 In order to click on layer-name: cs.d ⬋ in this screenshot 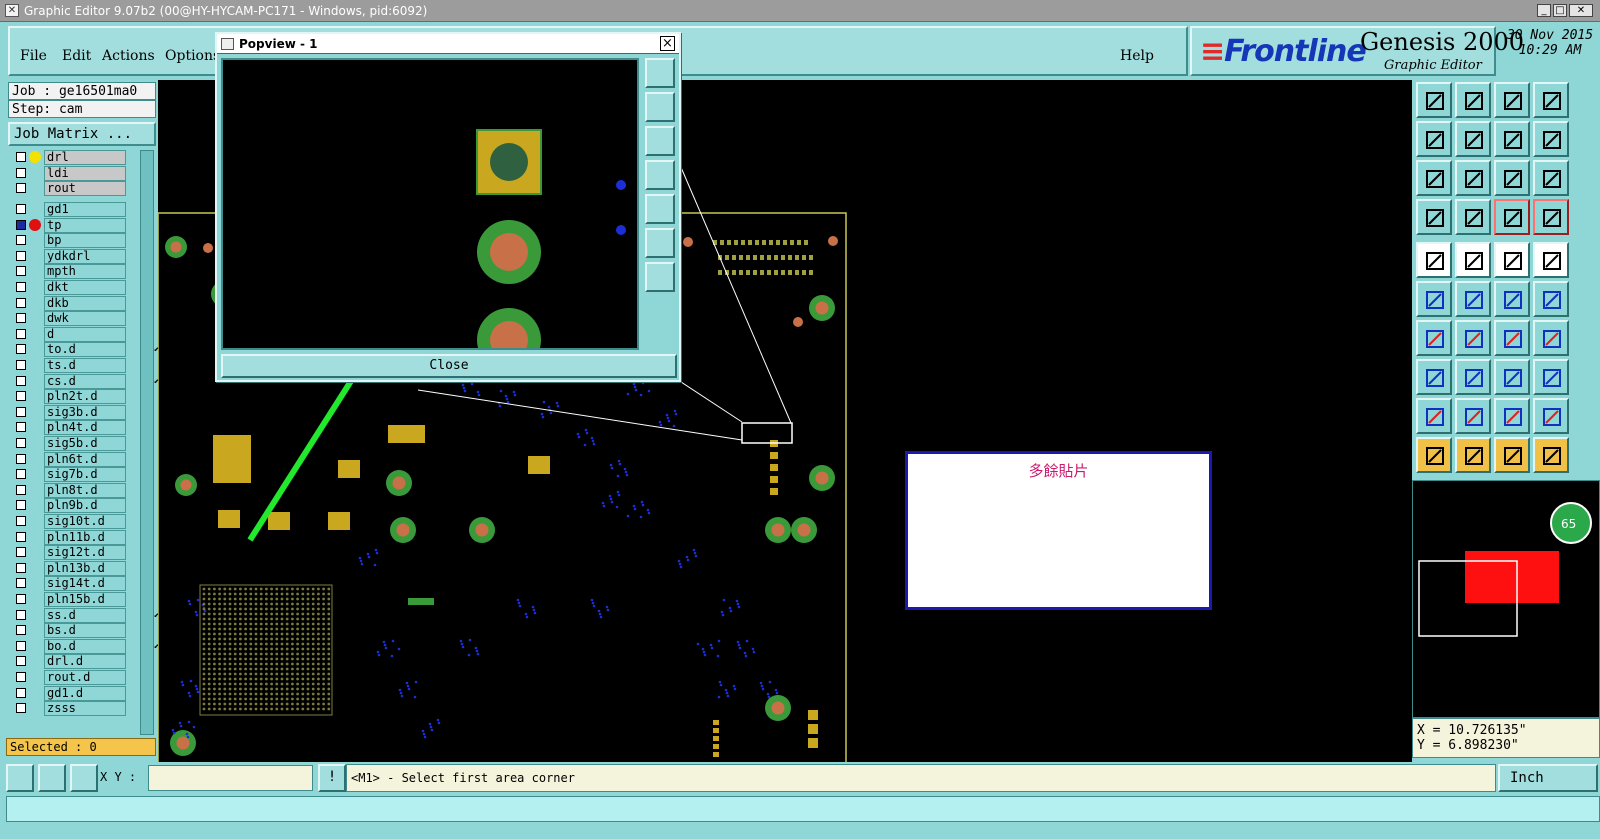, I will do `click(101, 381)`.